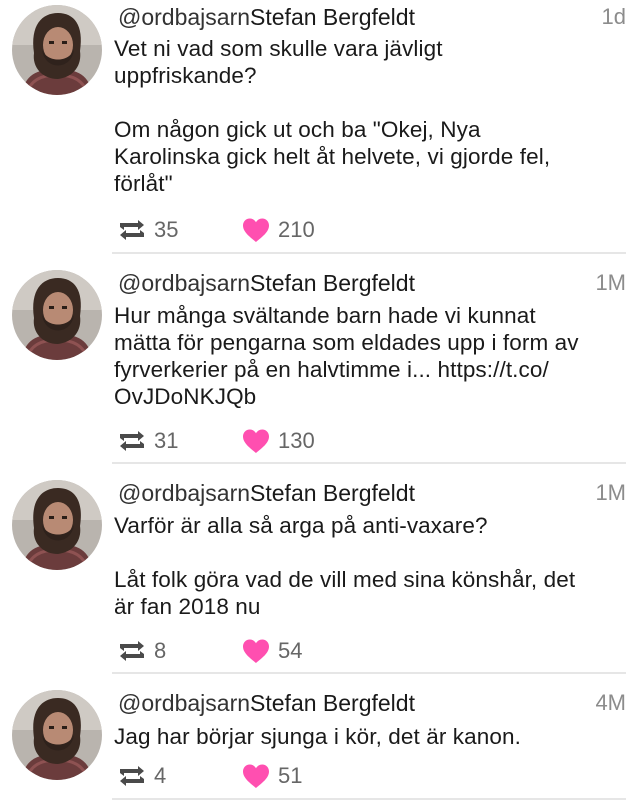  I want to click on retweet-count: 4, so click(160, 775).